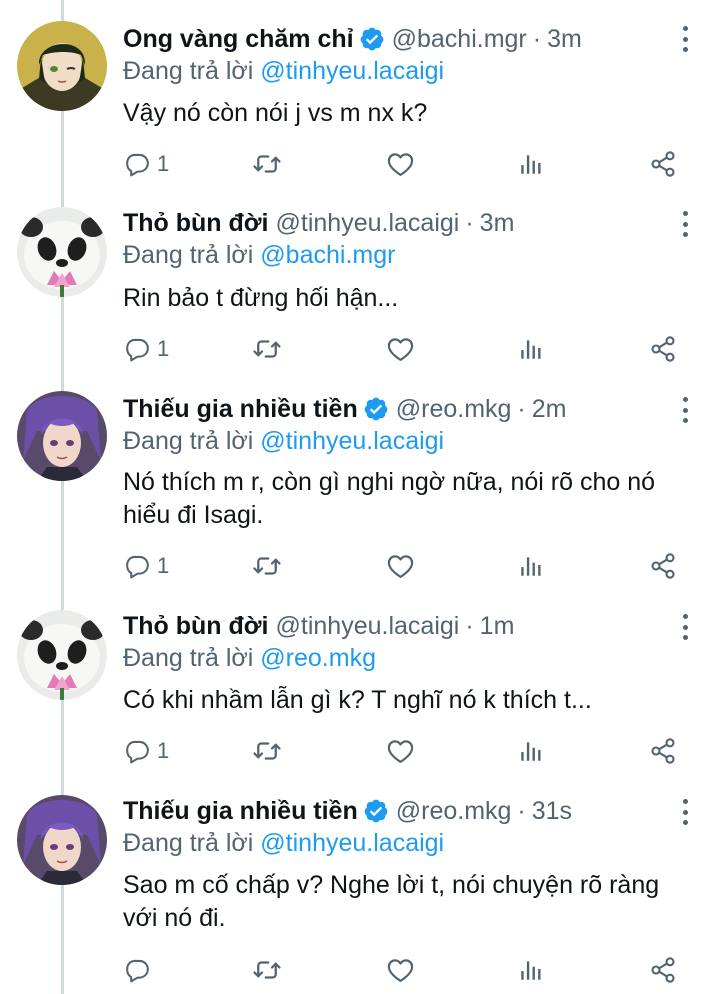 This screenshot has width=720, height=994. I want to click on display-name: Ong vàng chăm chỉ, so click(238, 39).